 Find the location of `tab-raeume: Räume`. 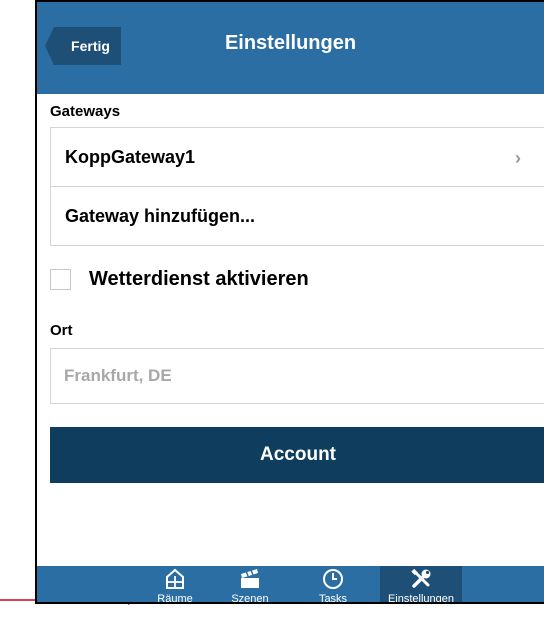

tab-raeume: Räume is located at coordinates (175, 585).